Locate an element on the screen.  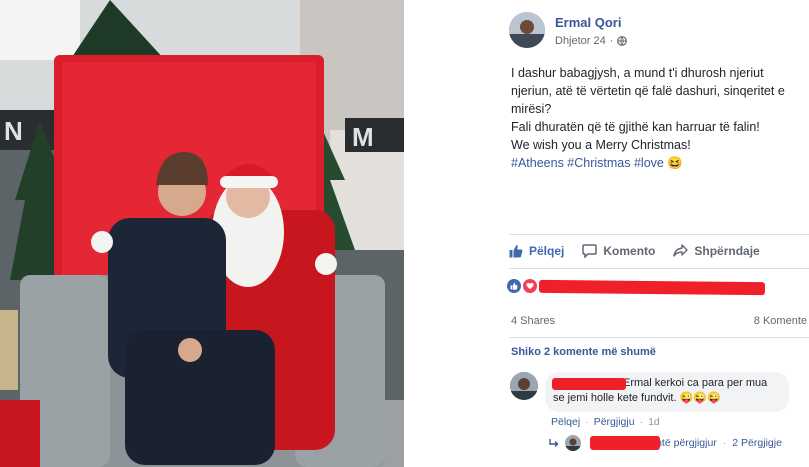
post-text-line: We wish you a Merry Christmas! is located at coordinates (601, 145).